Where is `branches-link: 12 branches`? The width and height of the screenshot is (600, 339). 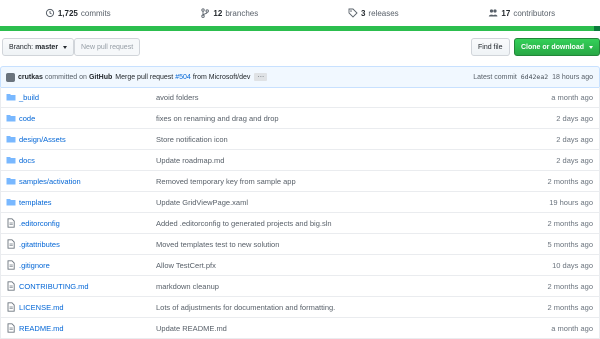
branches-link: 12 branches is located at coordinates (229, 13).